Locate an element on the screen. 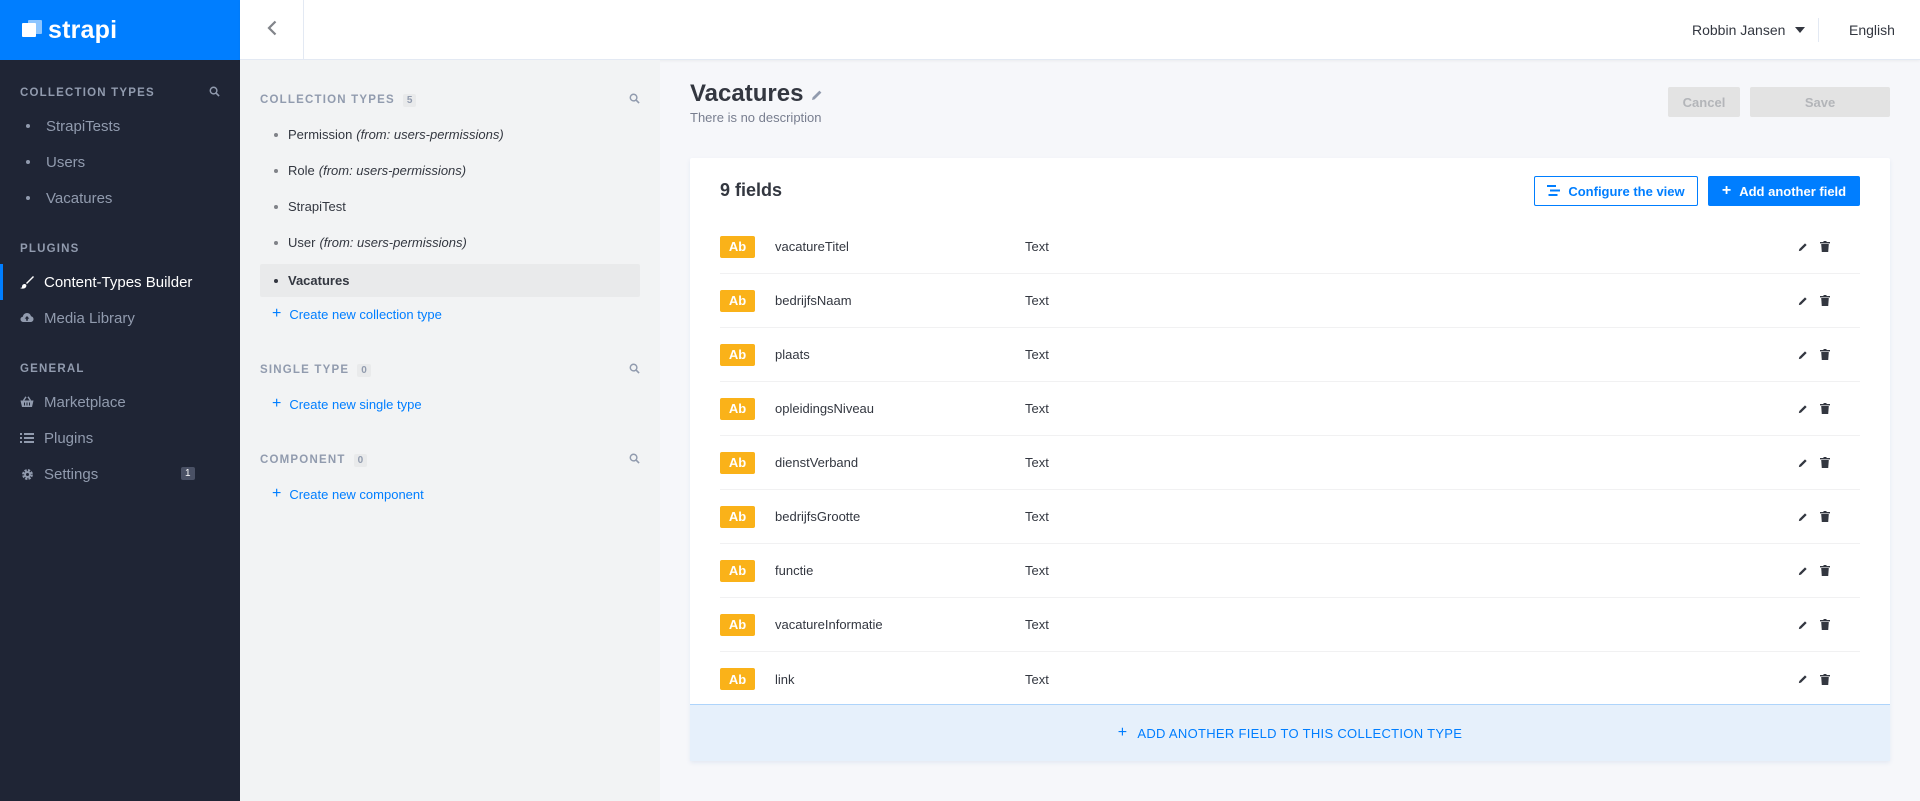  field-row: Ab link Text is located at coordinates (1290, 679).